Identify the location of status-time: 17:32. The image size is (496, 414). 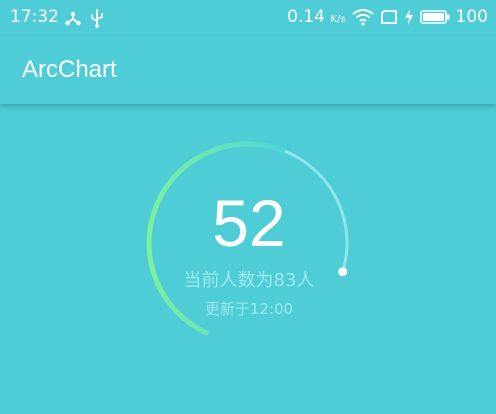
(34, 17).